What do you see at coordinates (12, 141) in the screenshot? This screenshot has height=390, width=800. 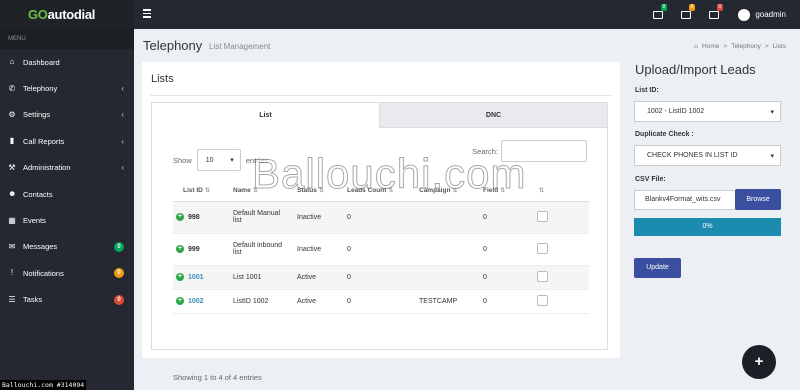 I see `sidebar-icon: ▮` at bounding box center [12, 141].